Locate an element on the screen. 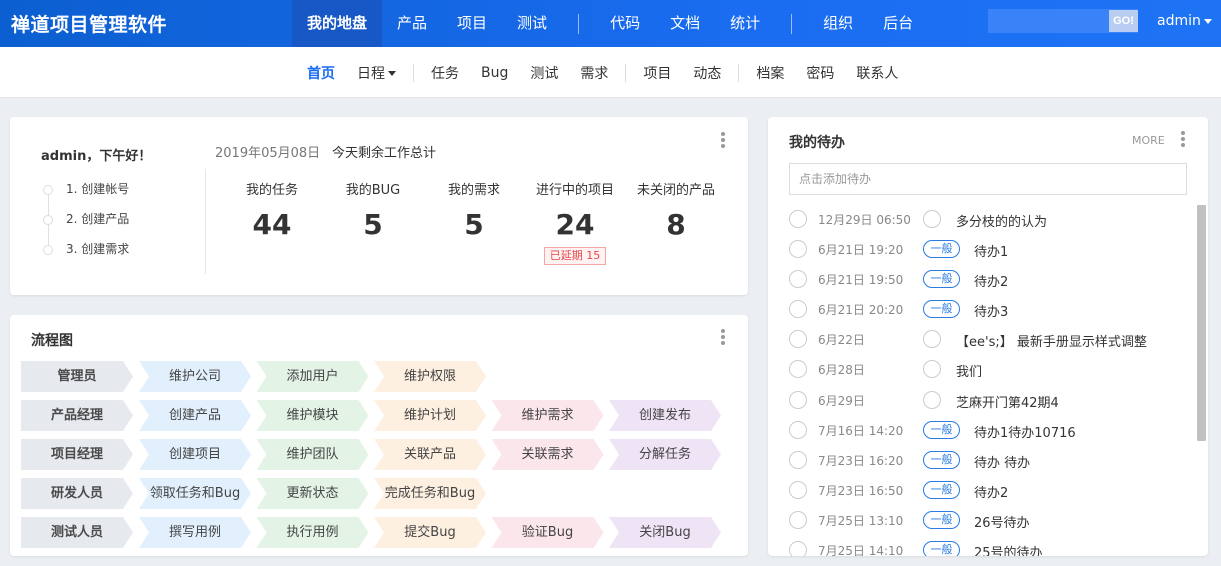 This screenshot has height=566, width=1221. todo-item: 6月21日 20:20 一般 待办3 is located at coordinates (982, 309).